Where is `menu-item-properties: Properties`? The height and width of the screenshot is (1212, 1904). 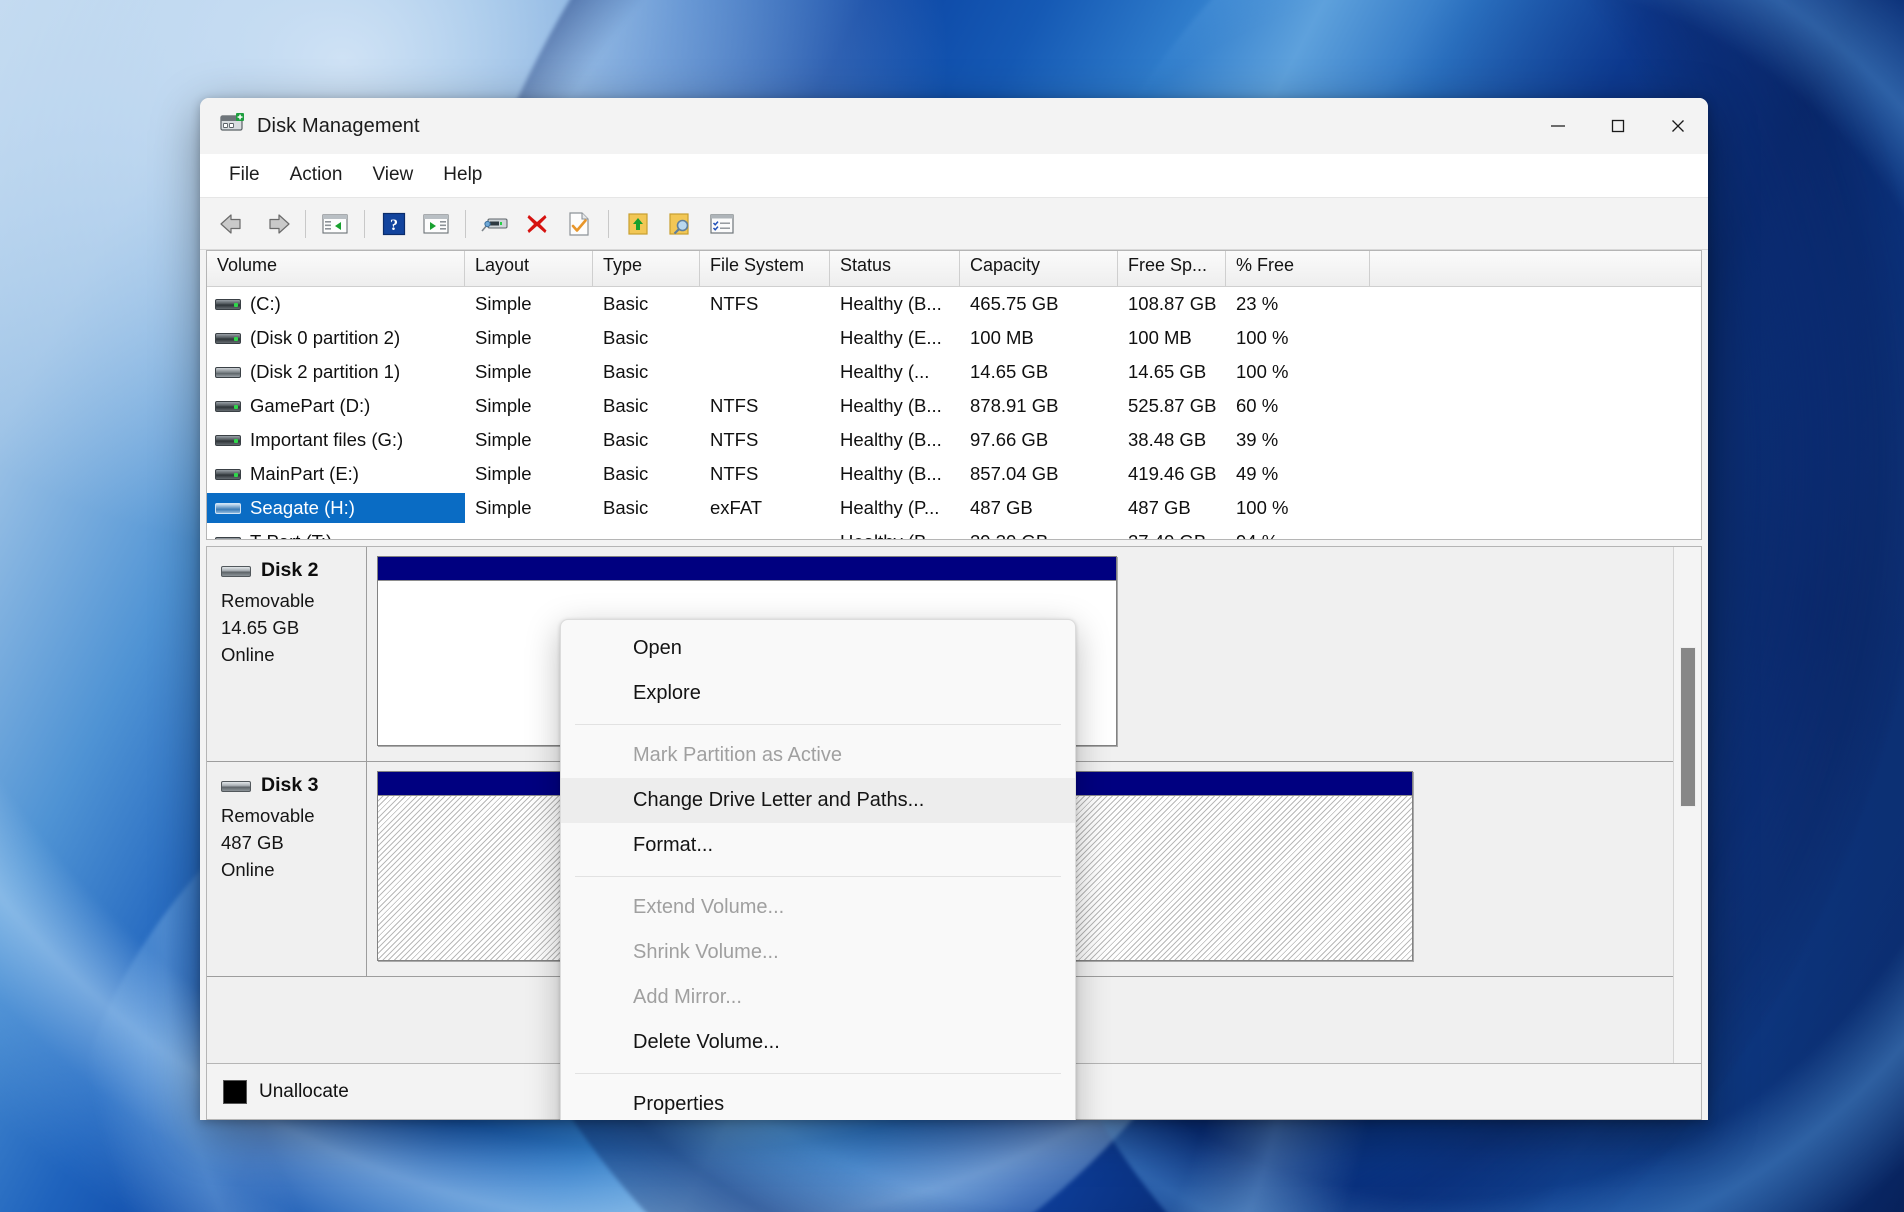
menu-item-properties: Properties is located at coordinates (818, 1101).